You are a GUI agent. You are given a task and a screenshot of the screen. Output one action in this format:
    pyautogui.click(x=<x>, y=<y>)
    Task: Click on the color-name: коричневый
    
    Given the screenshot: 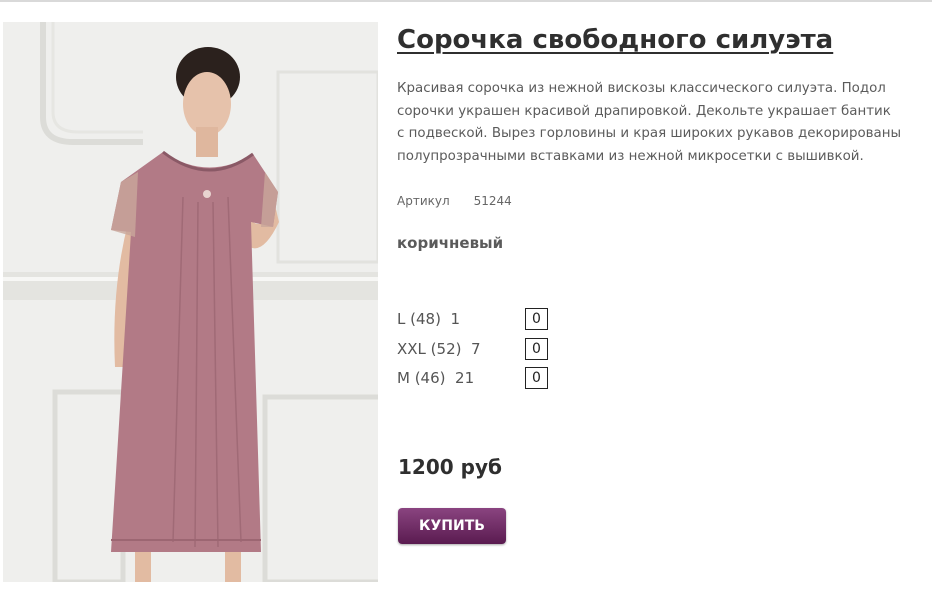 What is the action you would take?
    pyautogui.click(x=450, y=243)
    